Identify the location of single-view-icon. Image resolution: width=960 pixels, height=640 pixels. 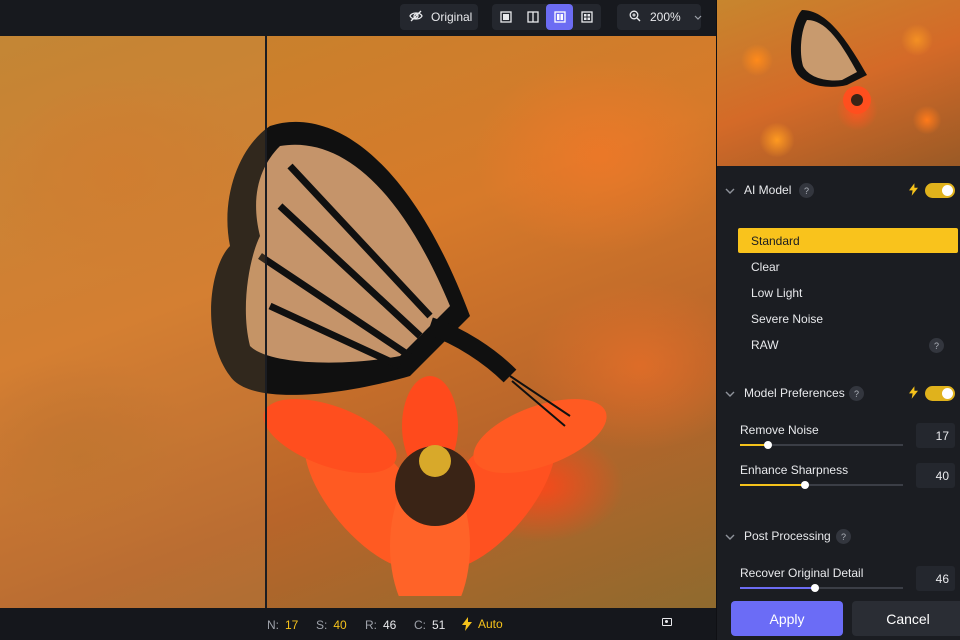
(505, 17).